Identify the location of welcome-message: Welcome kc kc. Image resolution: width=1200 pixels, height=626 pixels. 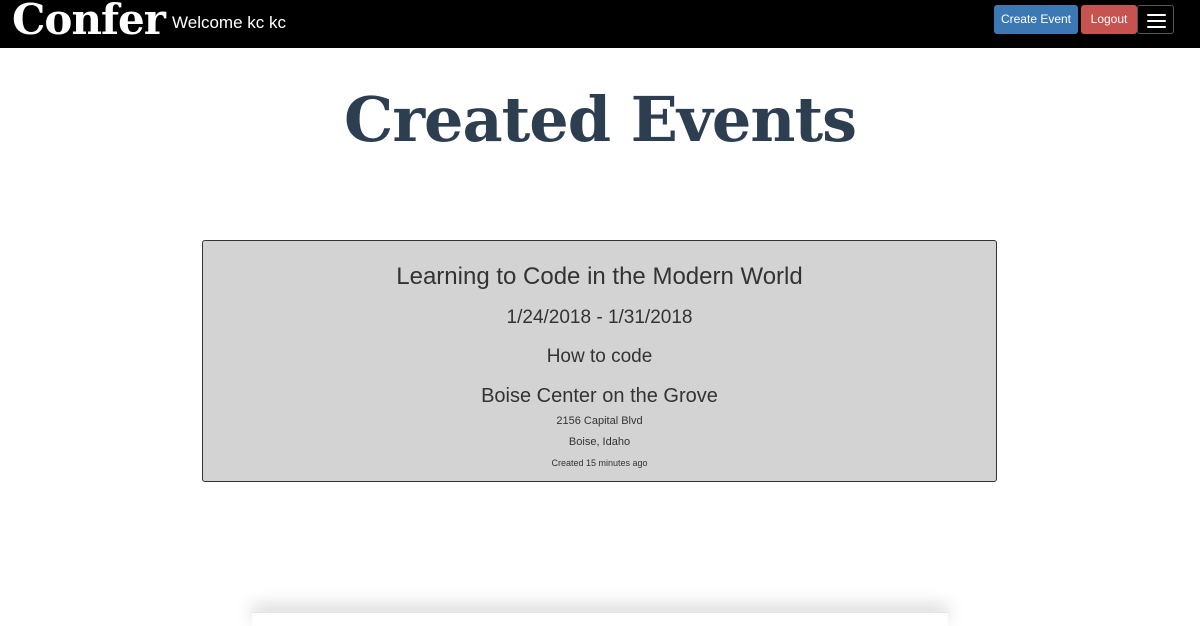
(229, 22).